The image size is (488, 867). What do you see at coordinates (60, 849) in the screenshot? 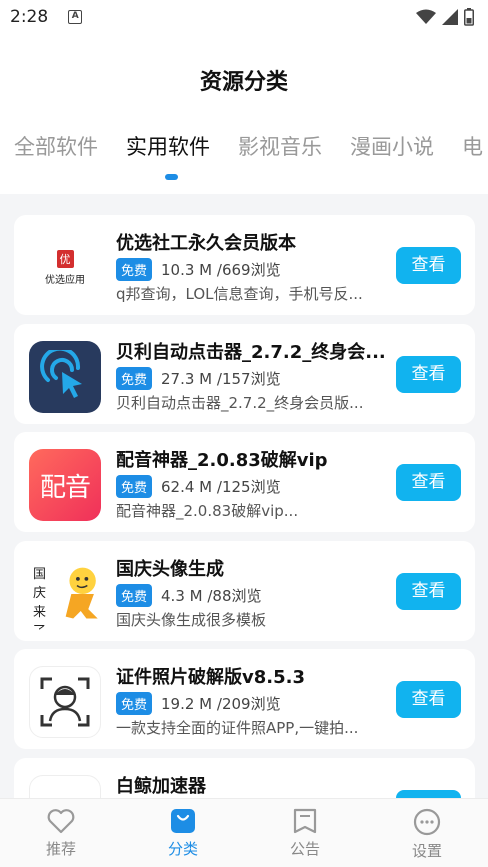
I see `nav-label: 推荐` at bounding box center [60, 849].